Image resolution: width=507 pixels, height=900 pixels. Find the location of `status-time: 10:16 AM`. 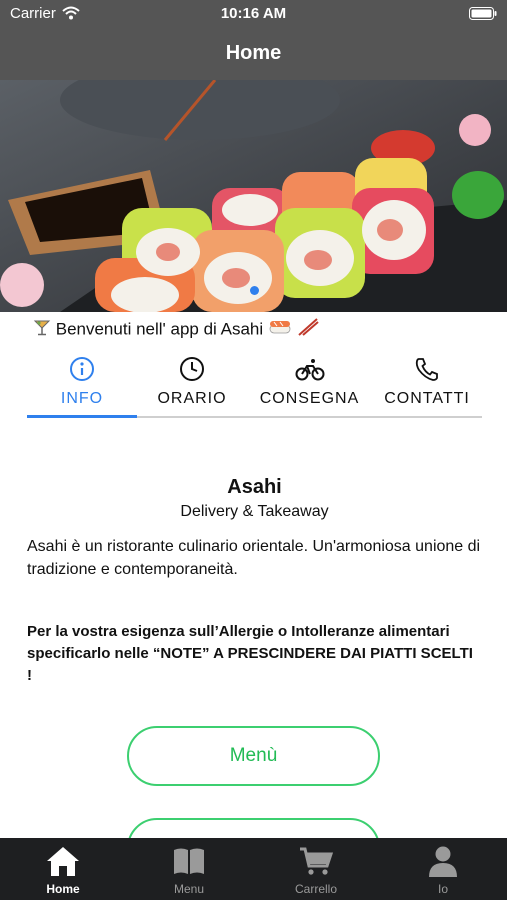

status-time: 10:16 AM is located at coordinates (253, 13).